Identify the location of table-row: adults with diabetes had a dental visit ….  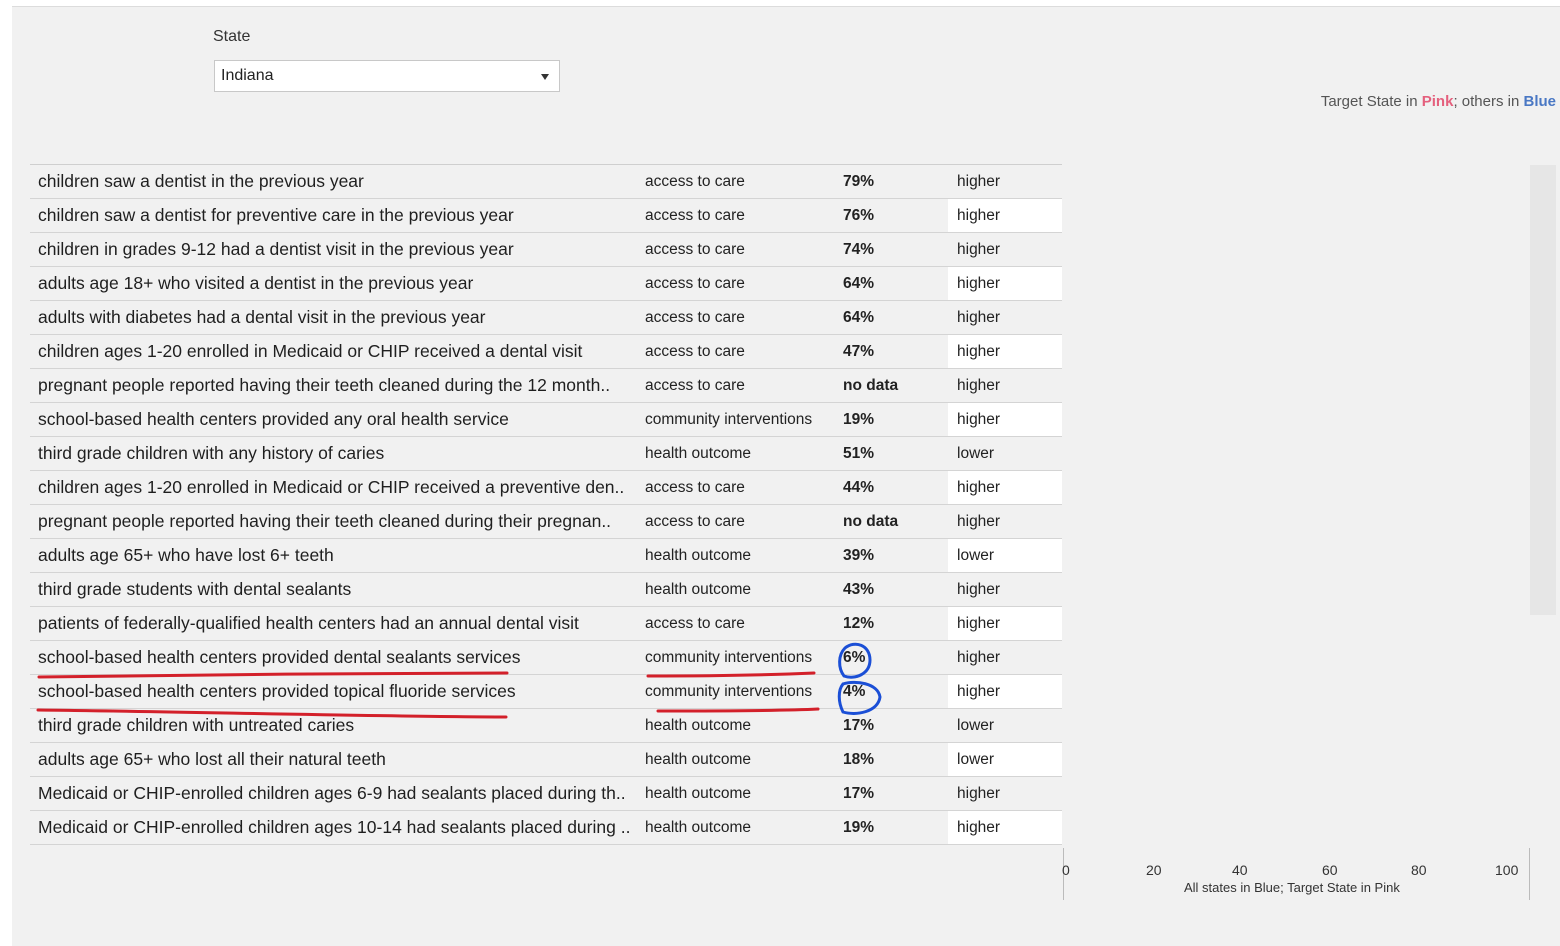
(546, 318).